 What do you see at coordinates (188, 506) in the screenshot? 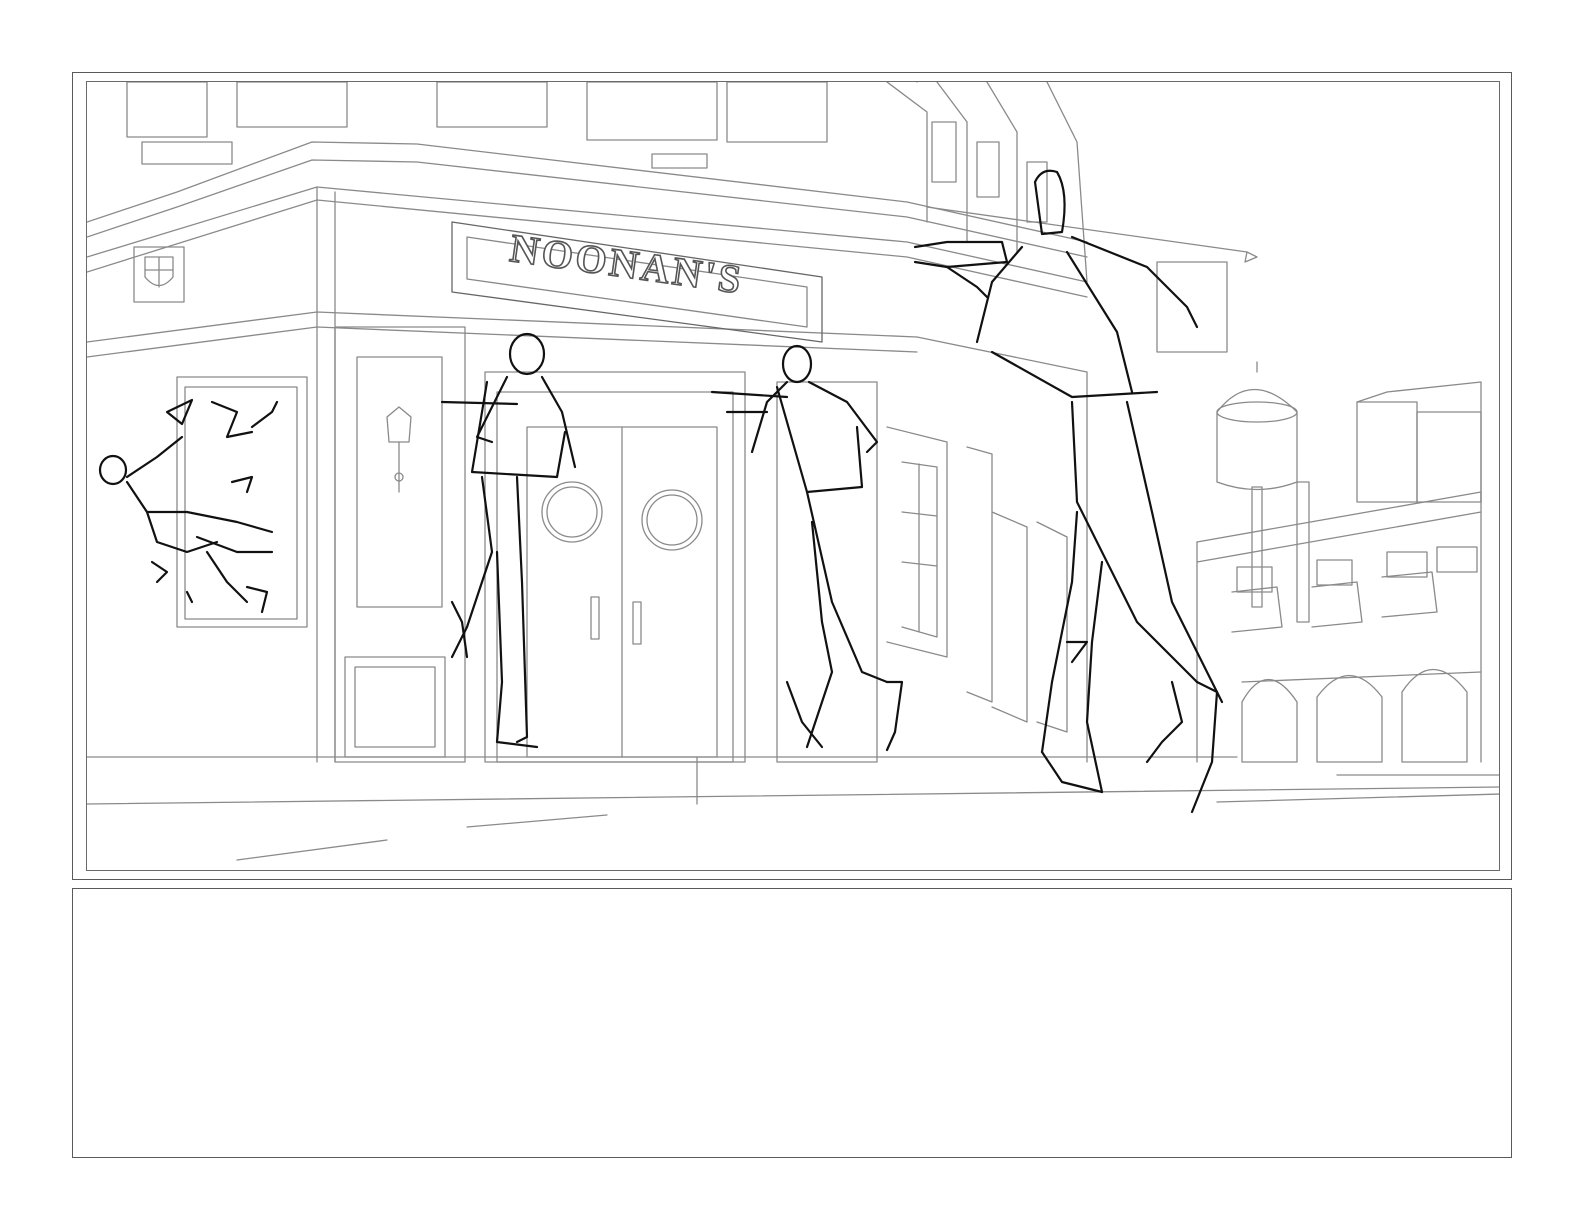
I see `figure-through-window` at bounding box center [188, 506].